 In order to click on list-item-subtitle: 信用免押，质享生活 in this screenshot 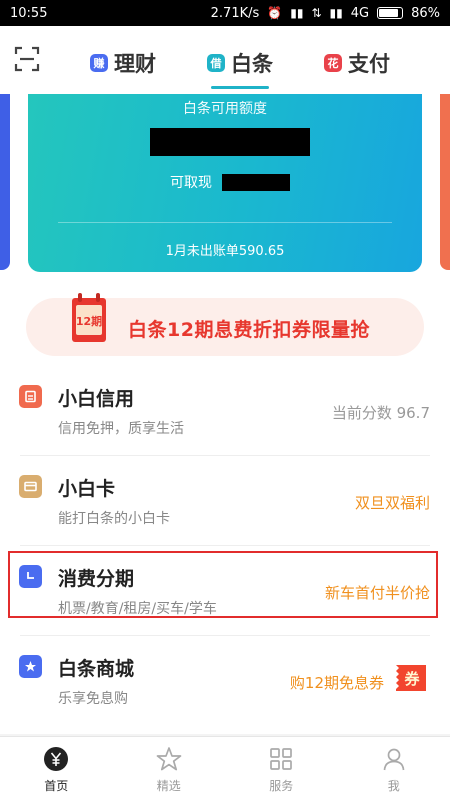, I will do `click(121, 429)`.